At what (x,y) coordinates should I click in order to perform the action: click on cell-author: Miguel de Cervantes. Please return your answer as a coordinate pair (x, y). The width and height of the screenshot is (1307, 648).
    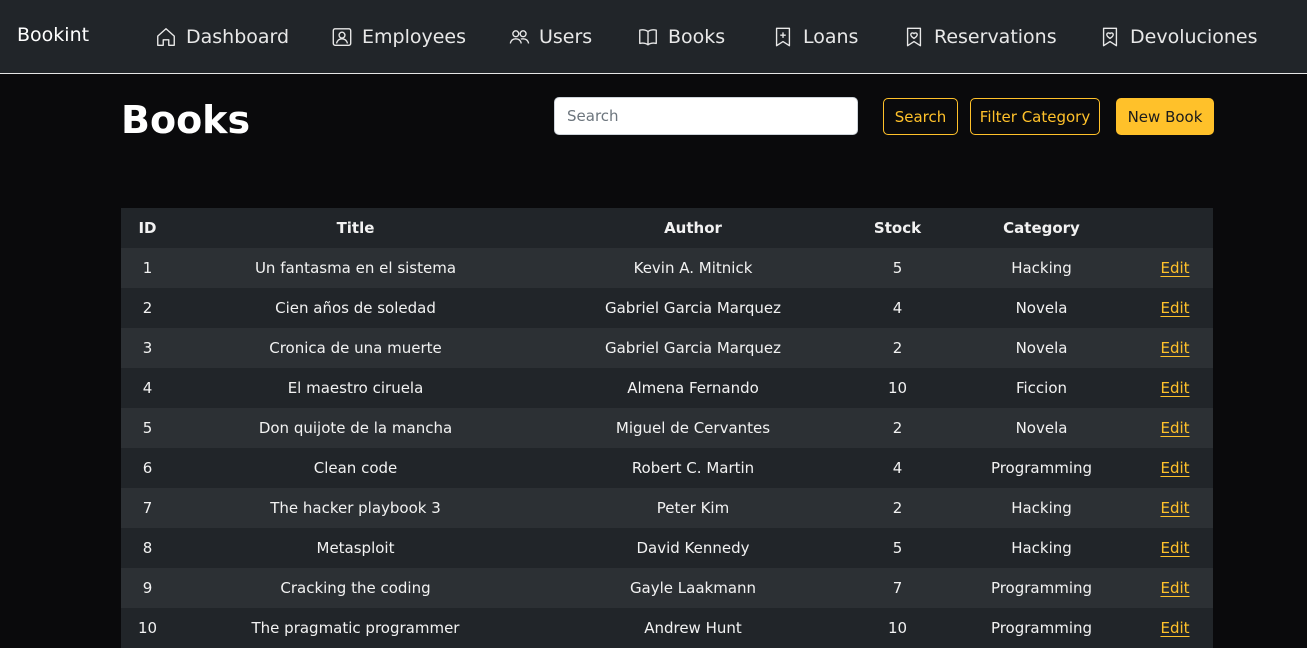
    Looking at the image, I should click on (693, 428).